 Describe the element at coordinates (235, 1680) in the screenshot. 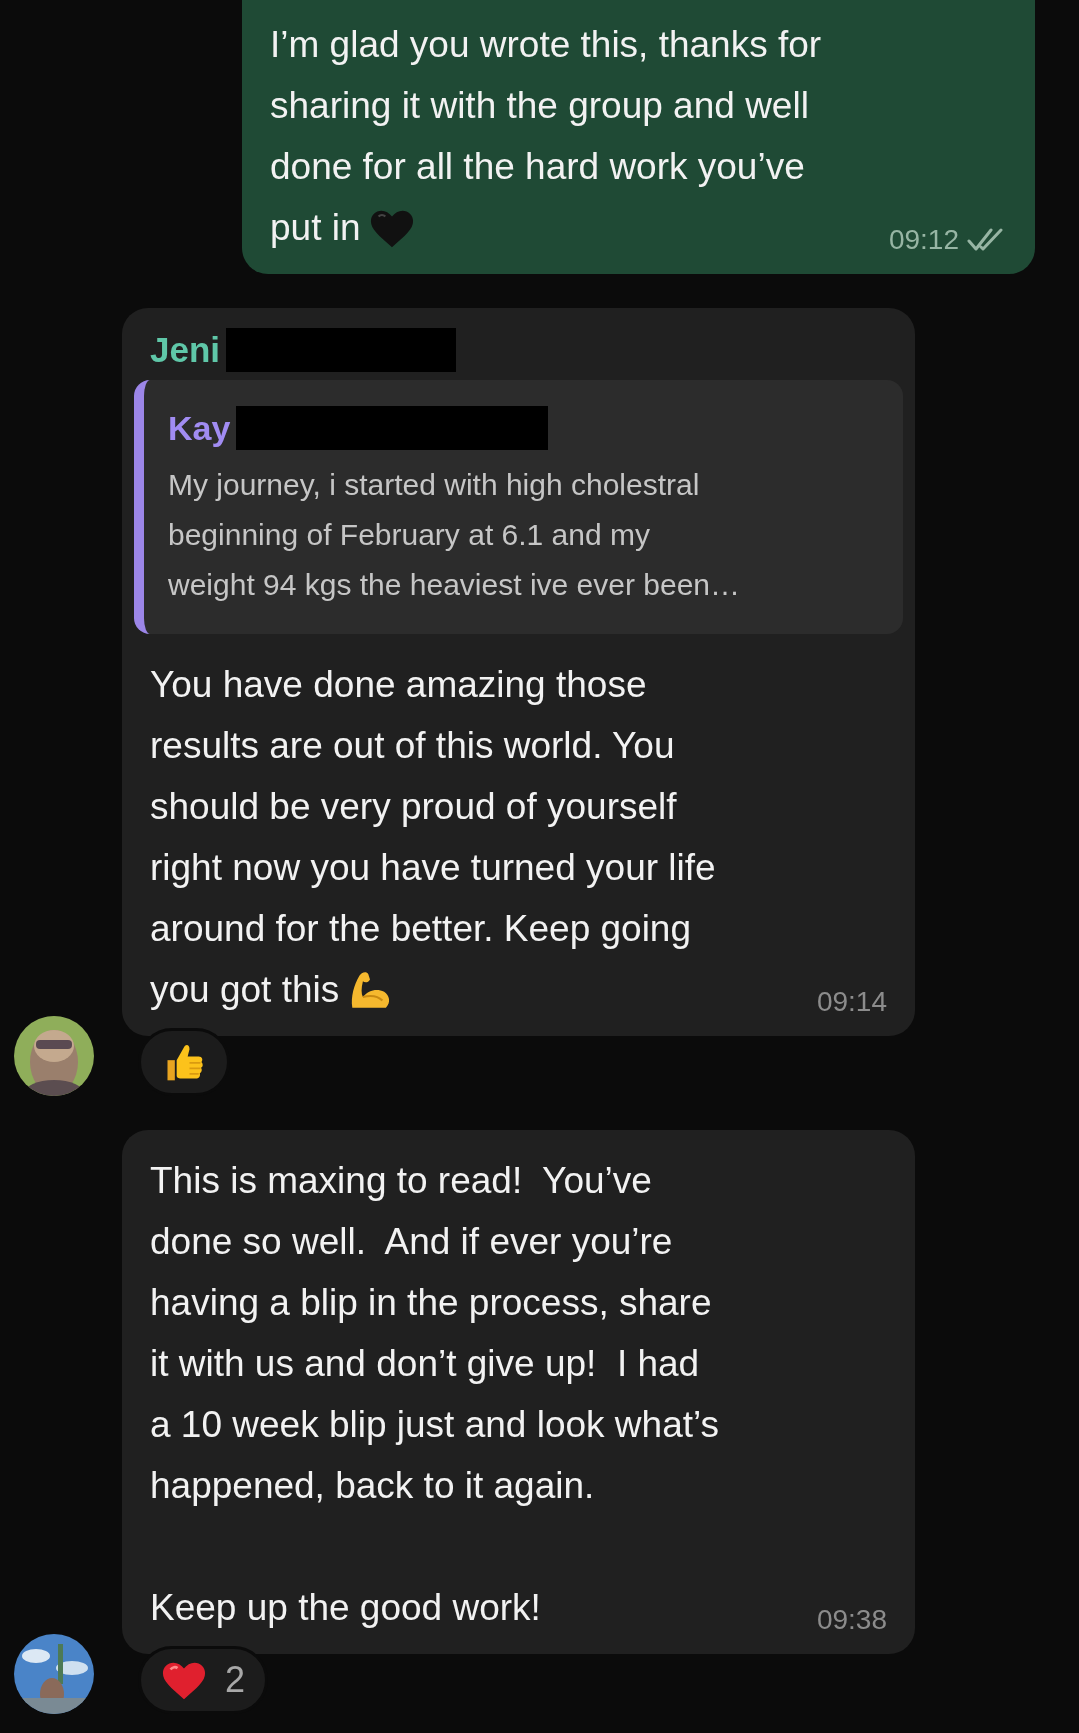

I see `reaction-count: 2` at that location.